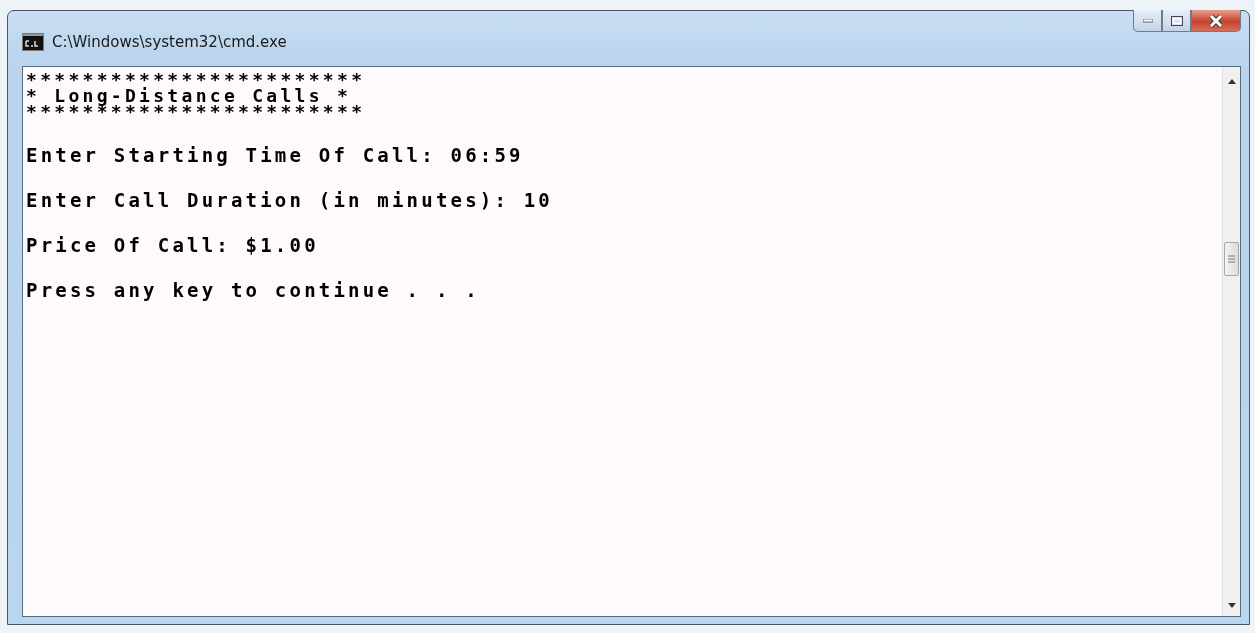  I want to click on maximize-icon, so click(1176, 20).